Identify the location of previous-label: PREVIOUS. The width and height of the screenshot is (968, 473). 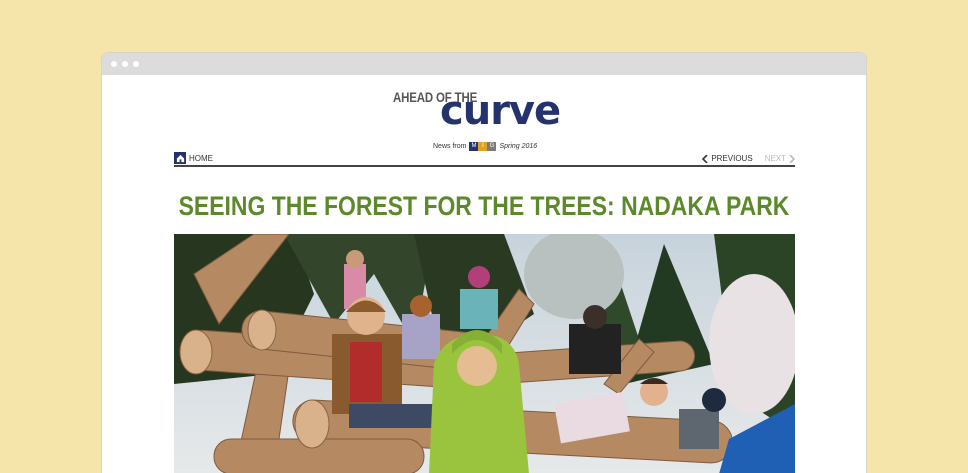
(732, 158).